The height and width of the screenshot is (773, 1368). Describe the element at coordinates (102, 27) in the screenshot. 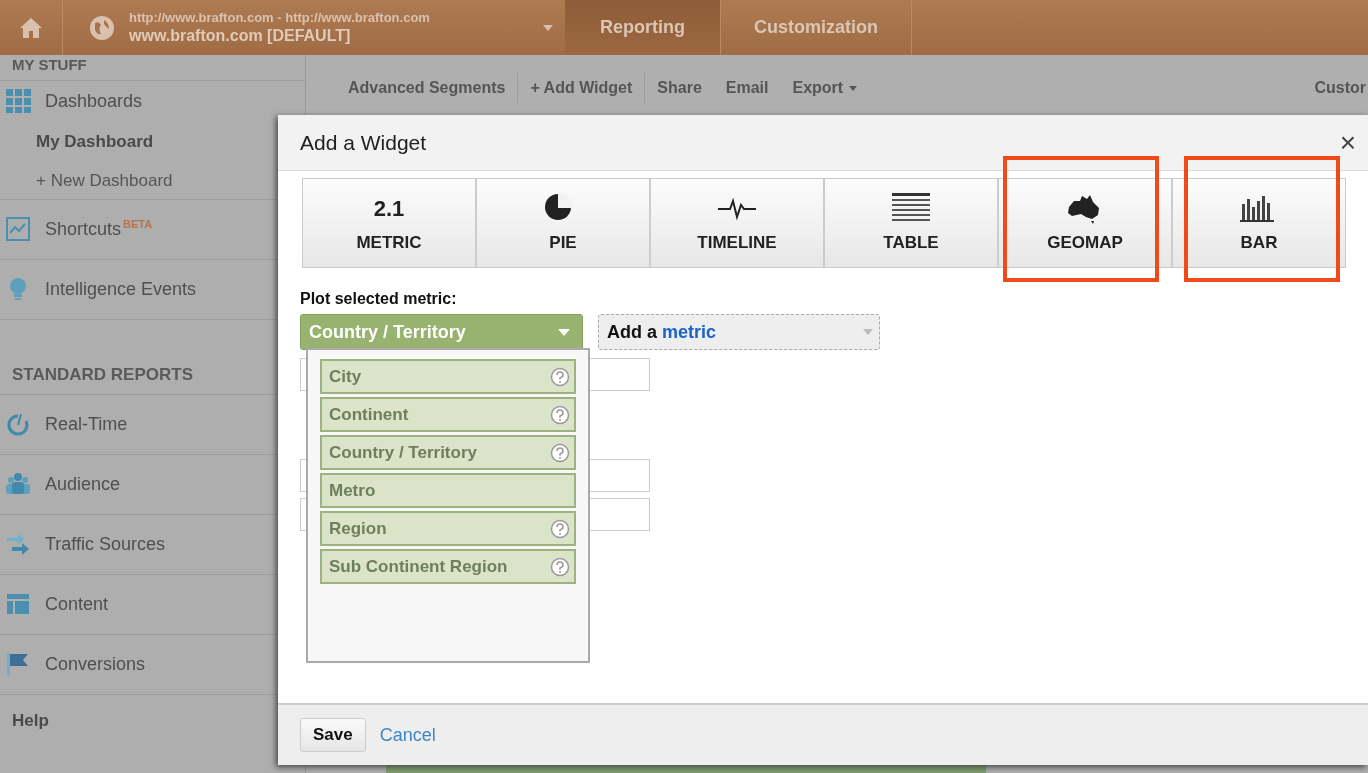

I see `globe-icon` at that location.